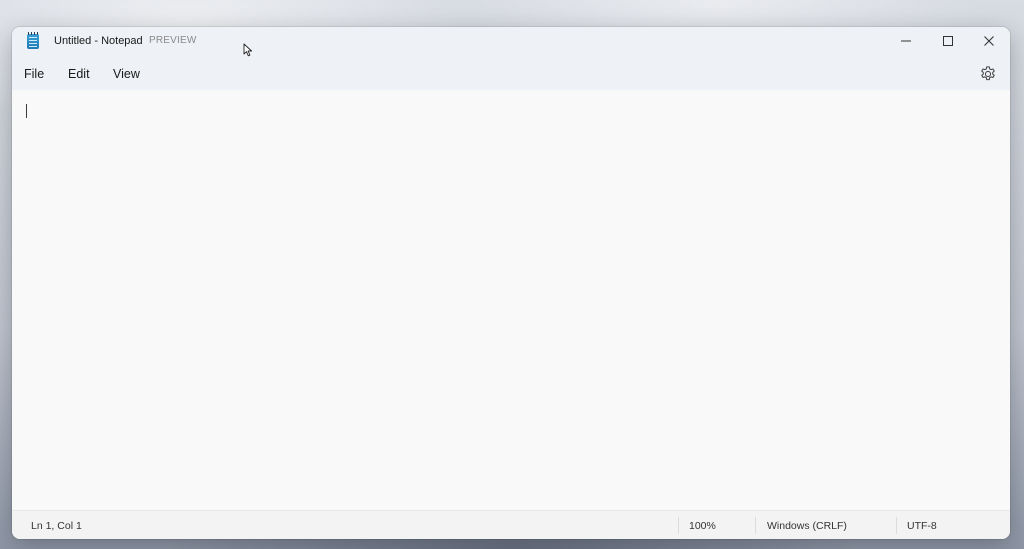  I want to click on menu-bar: File Edit View, so click(511, 74).